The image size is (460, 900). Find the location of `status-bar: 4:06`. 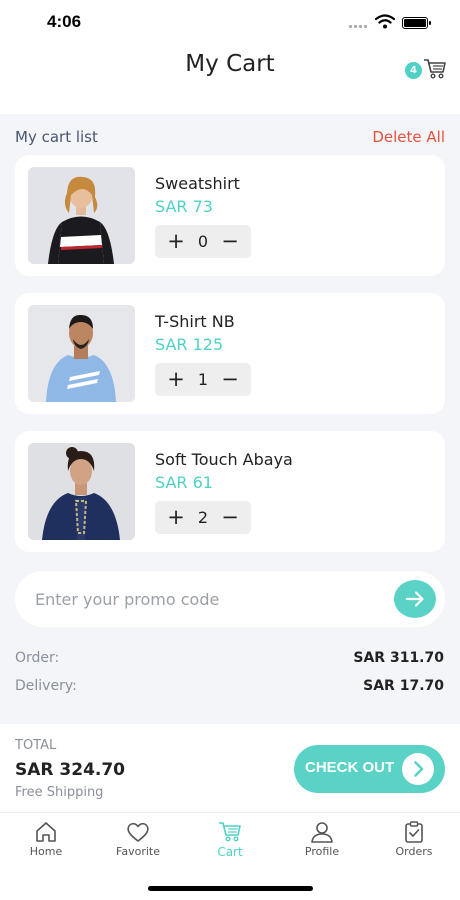

status-bar: 4:06 is located at coordinates (230, 23).